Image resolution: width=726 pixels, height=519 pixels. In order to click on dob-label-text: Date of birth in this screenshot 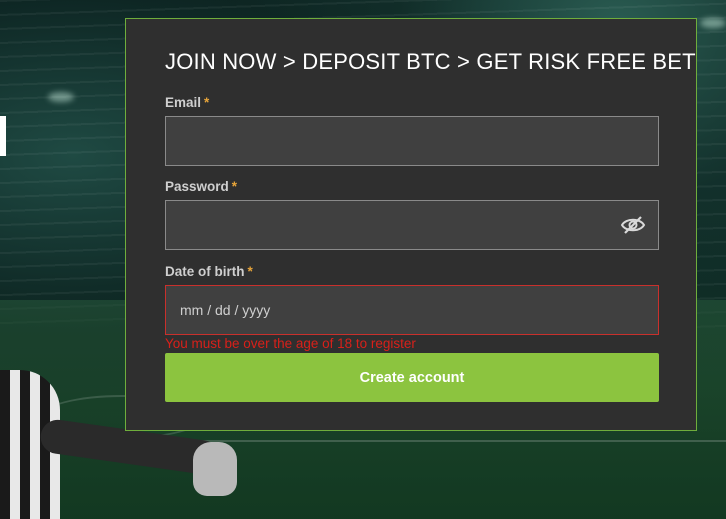, I will do `click(205, 271)`.